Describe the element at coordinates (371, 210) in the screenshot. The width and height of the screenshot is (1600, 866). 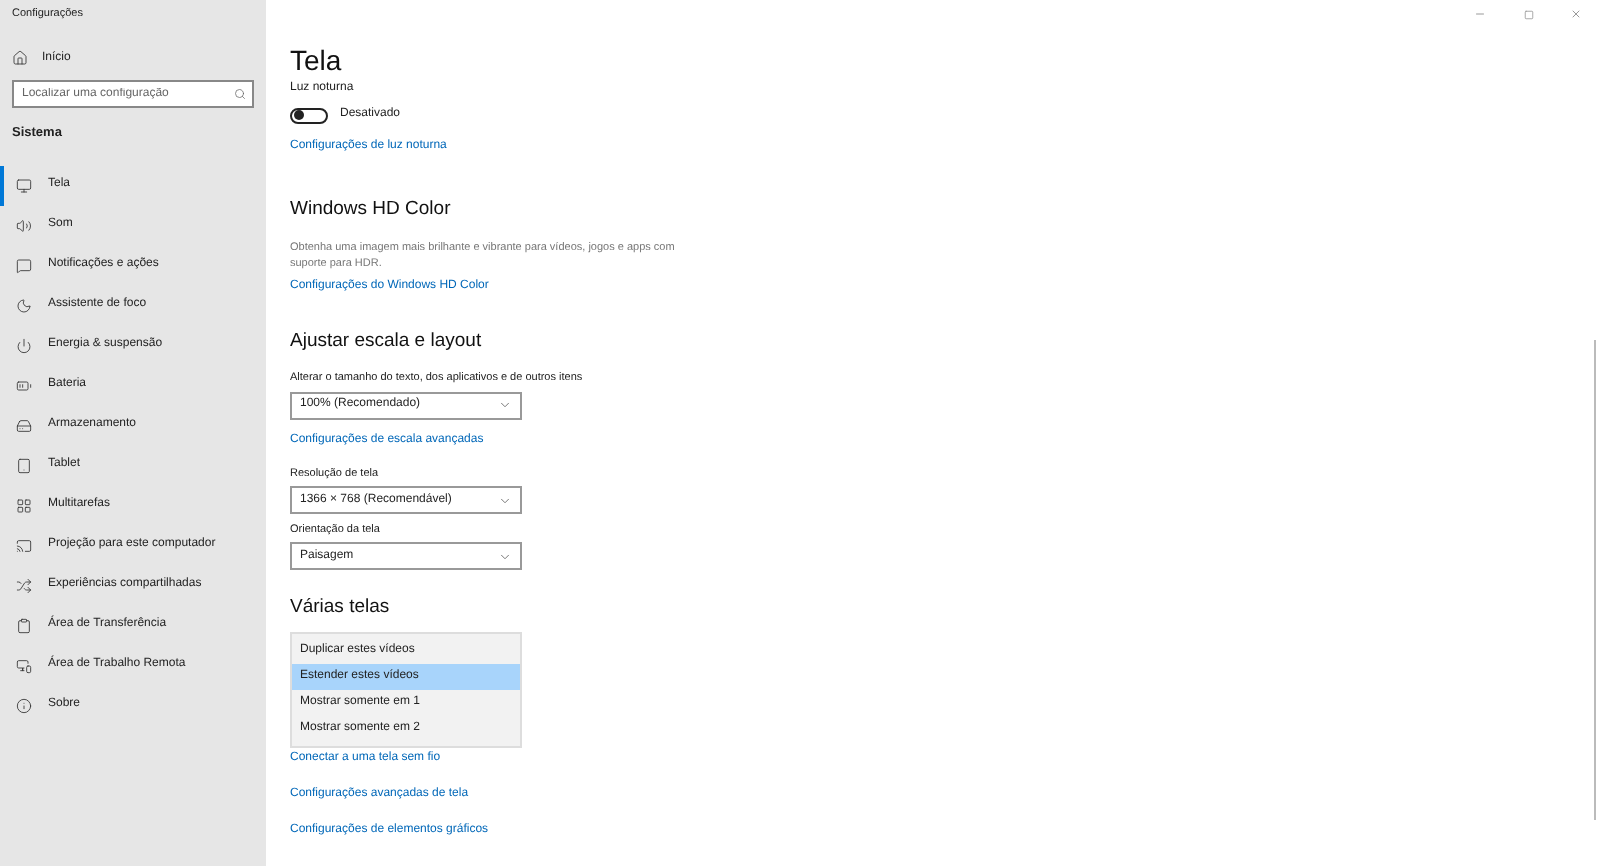
I see `section-heading: Windows HD Color` at that location.